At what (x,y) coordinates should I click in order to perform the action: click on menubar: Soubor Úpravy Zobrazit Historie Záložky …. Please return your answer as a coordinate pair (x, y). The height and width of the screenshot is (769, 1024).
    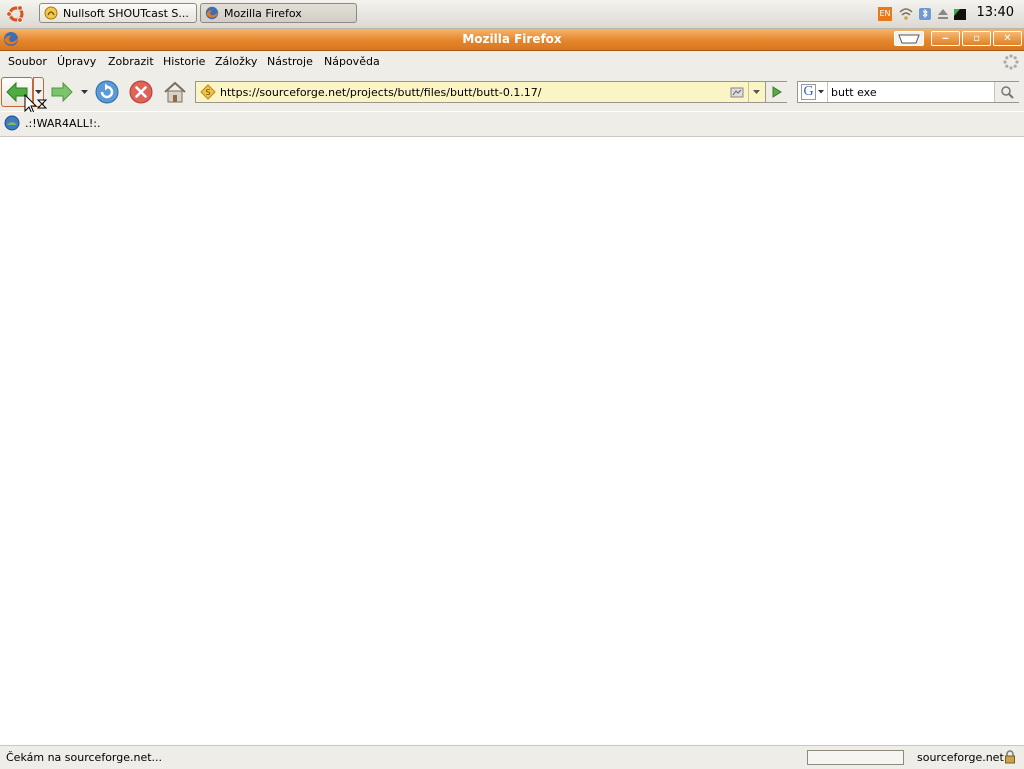
    Looking at the image, I should click on (512, 62).